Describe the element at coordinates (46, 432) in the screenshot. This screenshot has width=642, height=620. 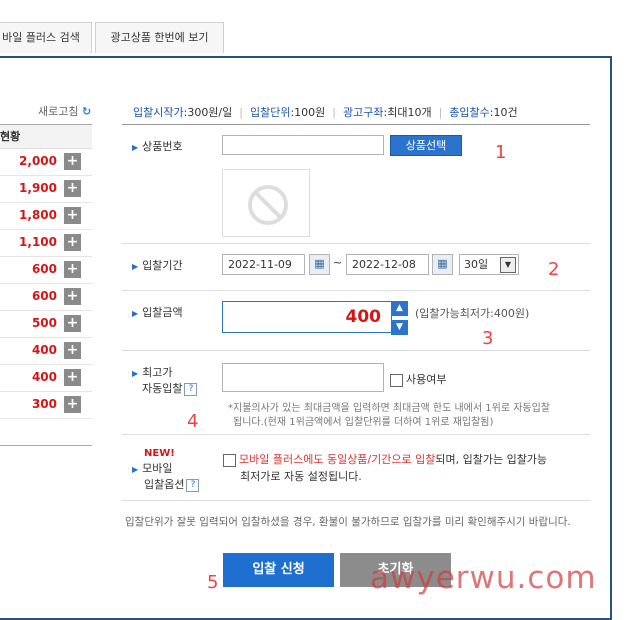
I see `status-row-empty` at that location.